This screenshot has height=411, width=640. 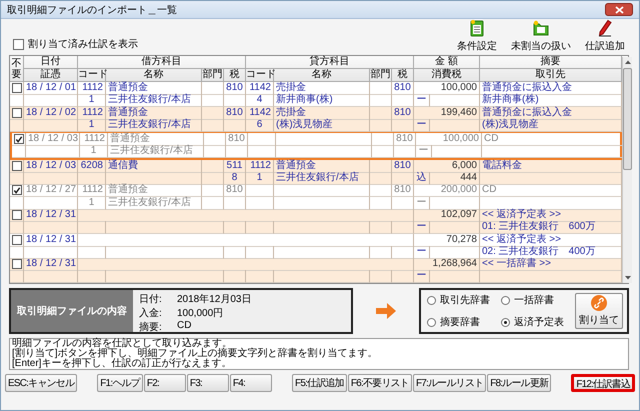 I want to click on close-button, so click(x=619, y=9).